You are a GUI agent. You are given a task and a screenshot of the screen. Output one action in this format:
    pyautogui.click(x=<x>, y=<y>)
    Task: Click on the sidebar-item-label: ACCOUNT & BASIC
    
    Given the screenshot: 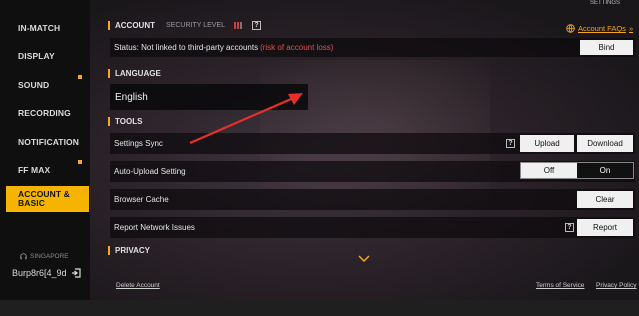 What is the action you would take?
    pyautogui.click(x=44, y=198)
    